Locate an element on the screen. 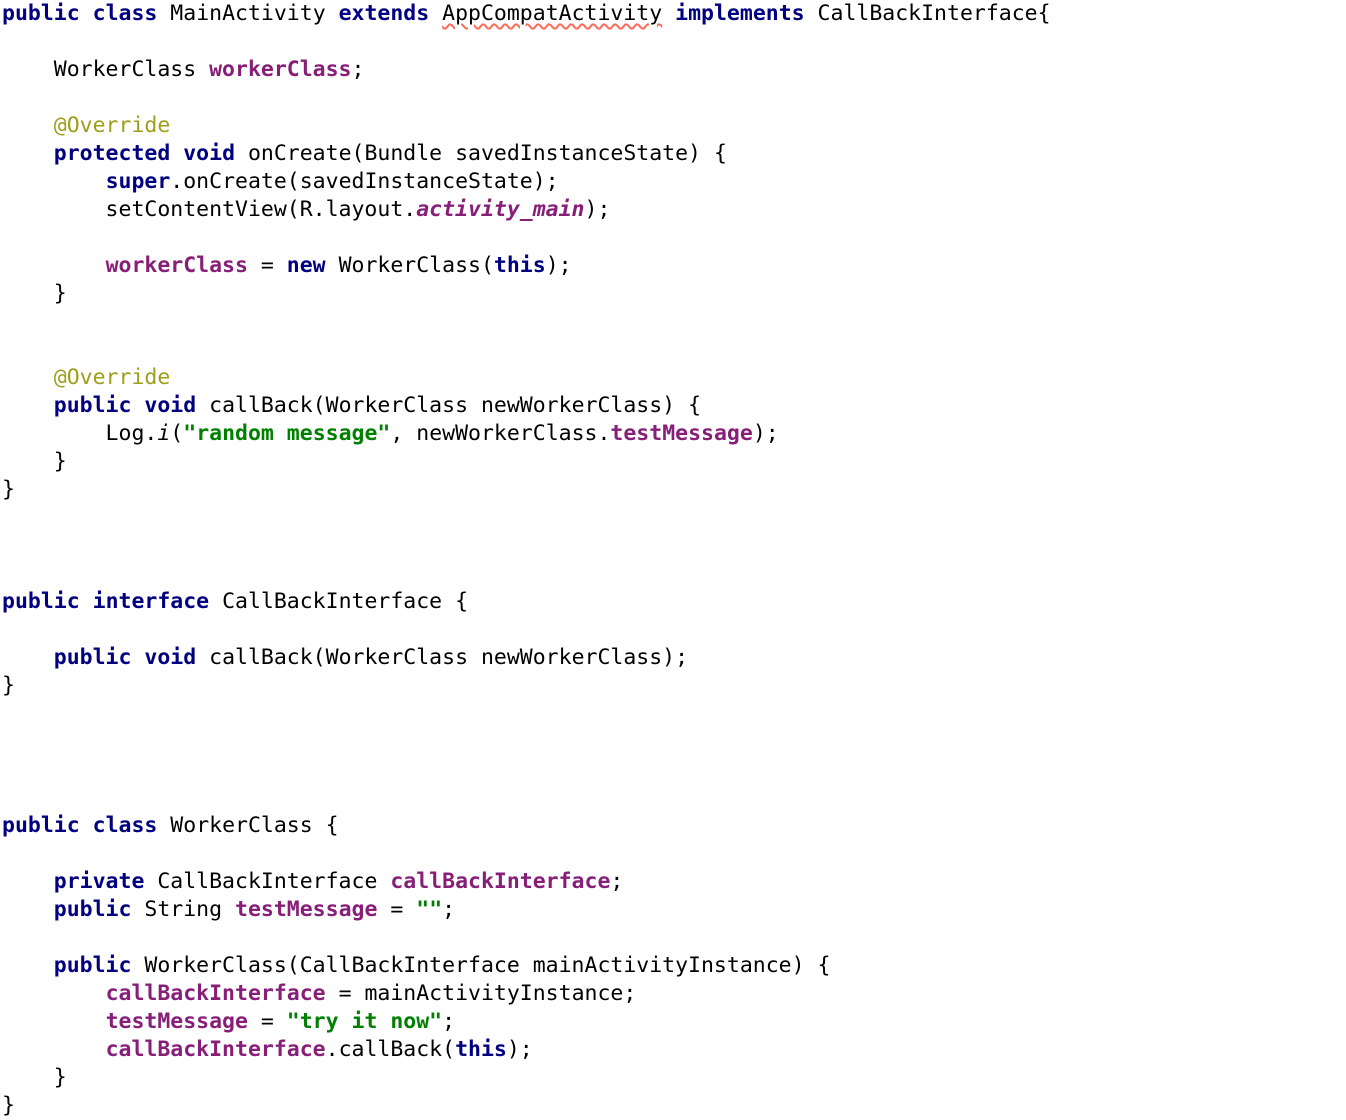 Image resolution: width=1346 pixels, height=1120 pixels. code-line: setContentView(R.layout.activity_main); is located at coordinates (673, 210).